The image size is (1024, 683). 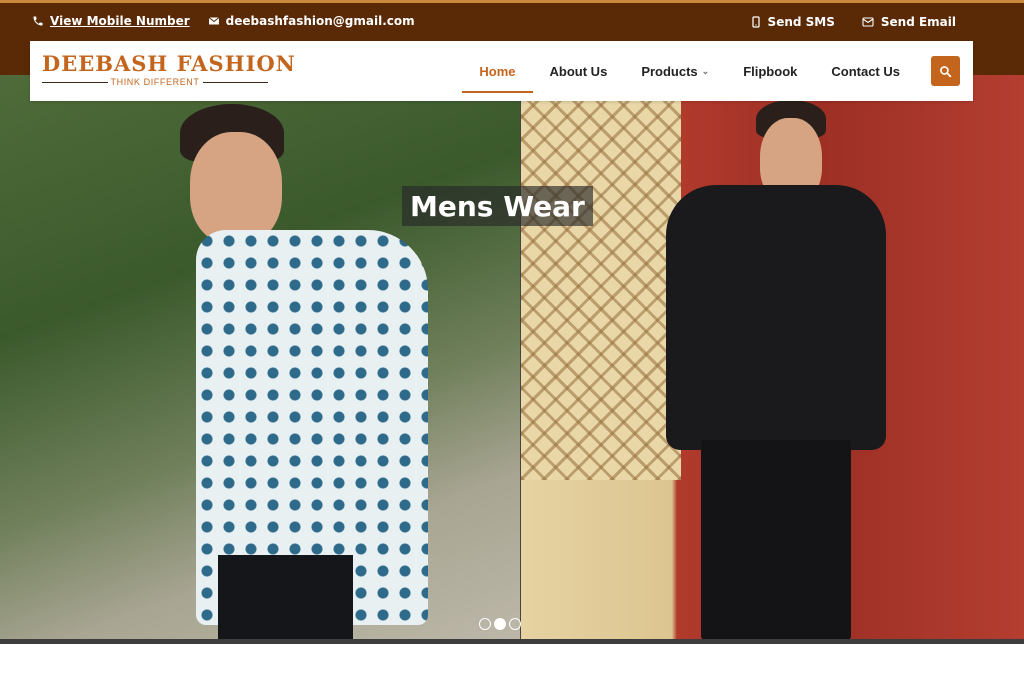 I want to click on logo-divider-left, so click(x=75, y=82).